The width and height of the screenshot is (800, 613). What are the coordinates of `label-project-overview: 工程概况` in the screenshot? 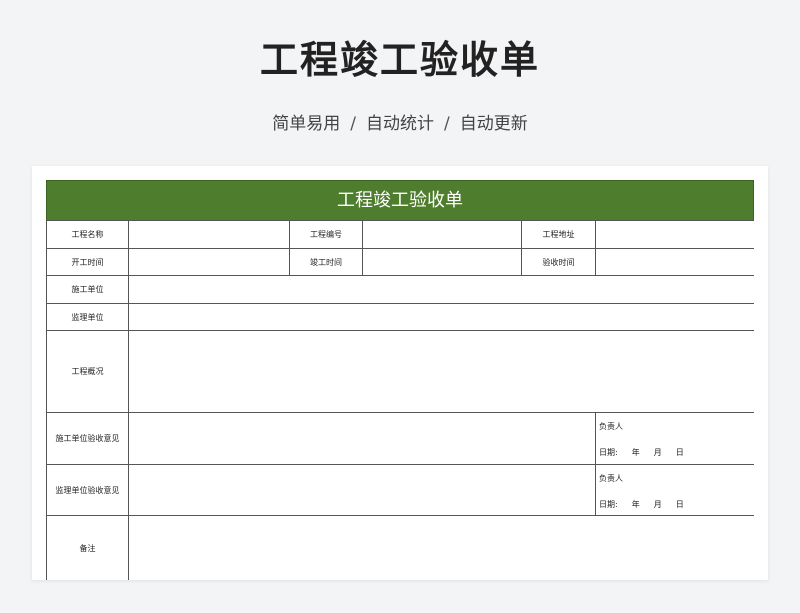 It's located at (87, 371).